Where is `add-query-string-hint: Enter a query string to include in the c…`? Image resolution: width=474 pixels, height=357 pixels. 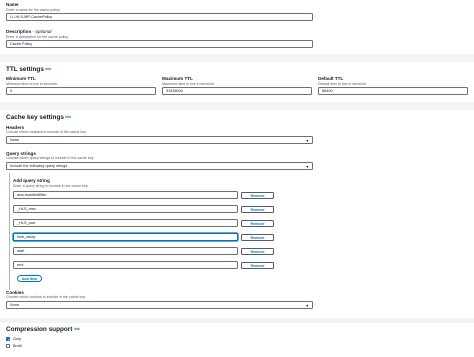
add-query-string-hint: Enter a query string to include in the c… is located at coordinates (51, 185).